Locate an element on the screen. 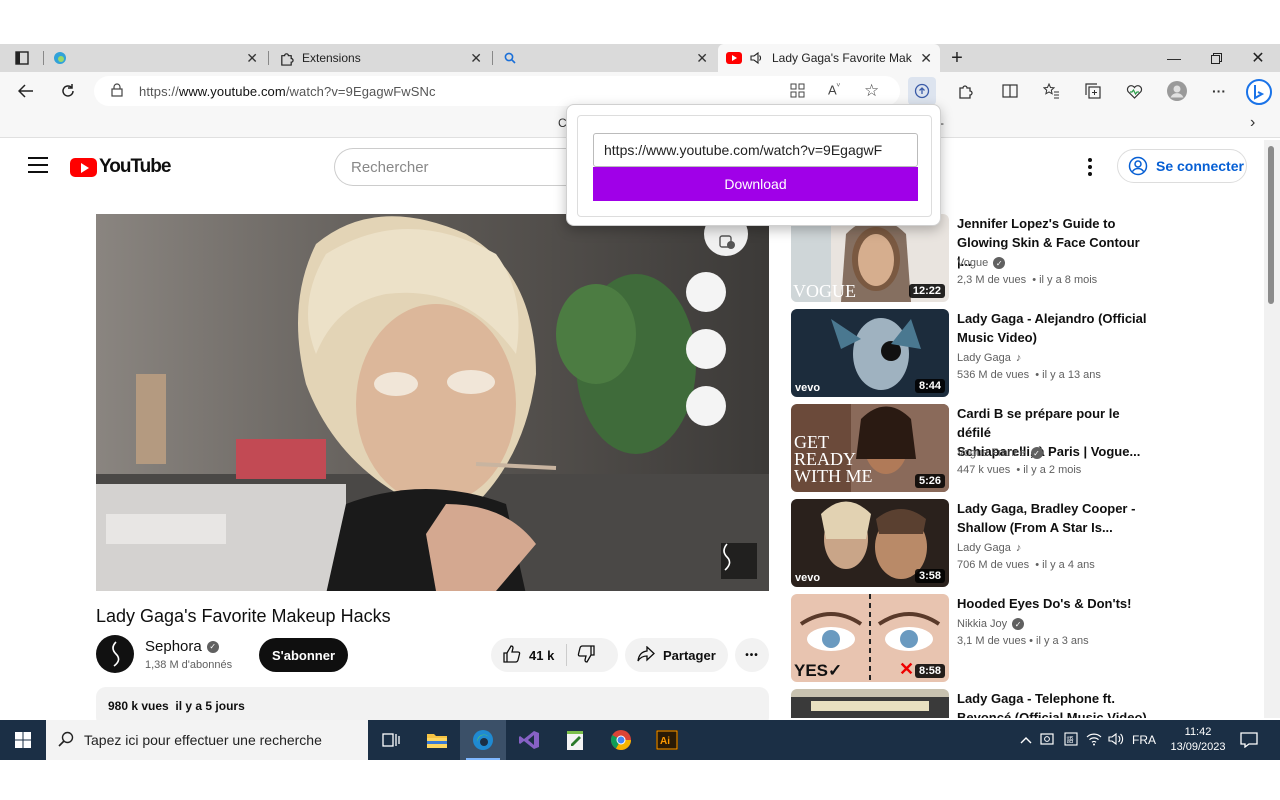  browser-essentials-icon is located at coordinates (1134, 91).